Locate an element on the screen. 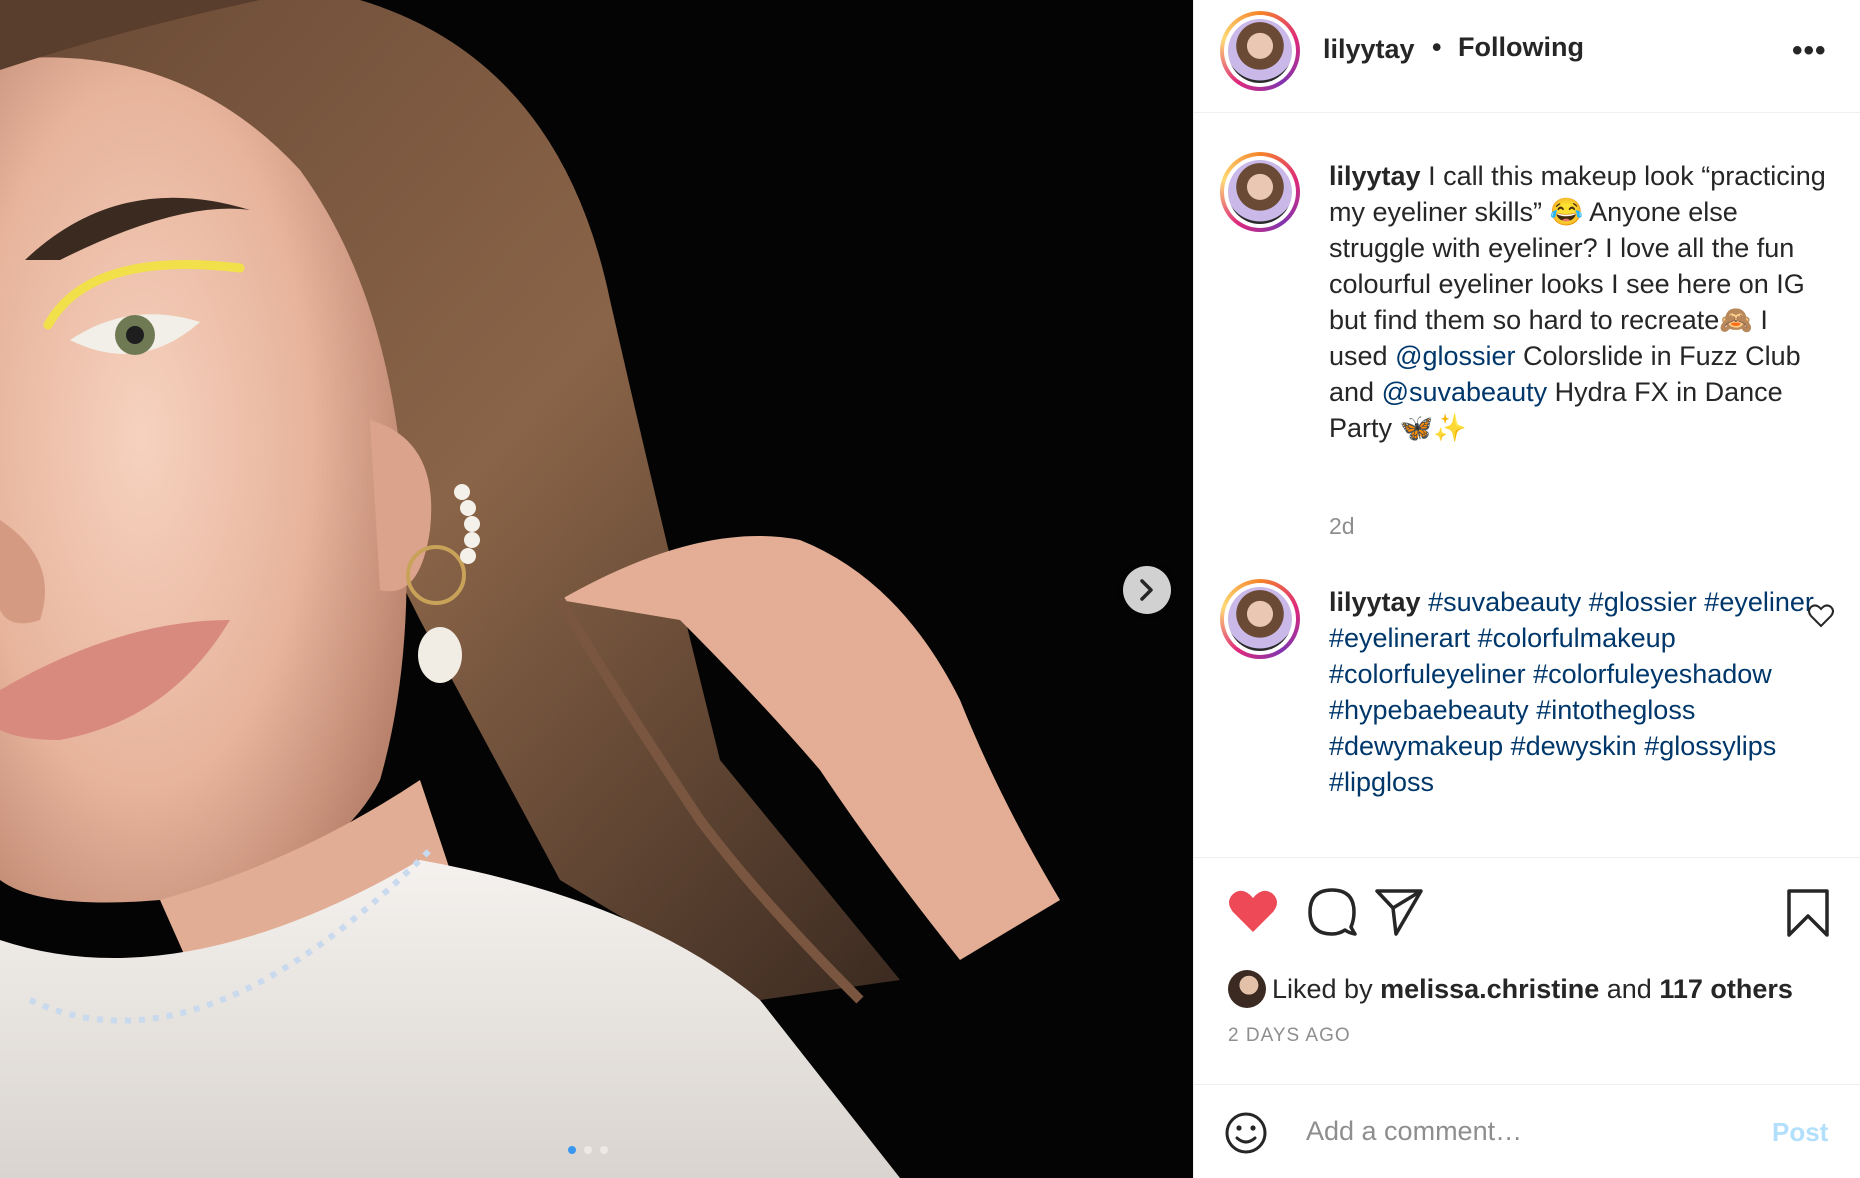 The height and width of the screenshot is (1178, 1860). comment-avatar is located at coordinates (1260, 619).